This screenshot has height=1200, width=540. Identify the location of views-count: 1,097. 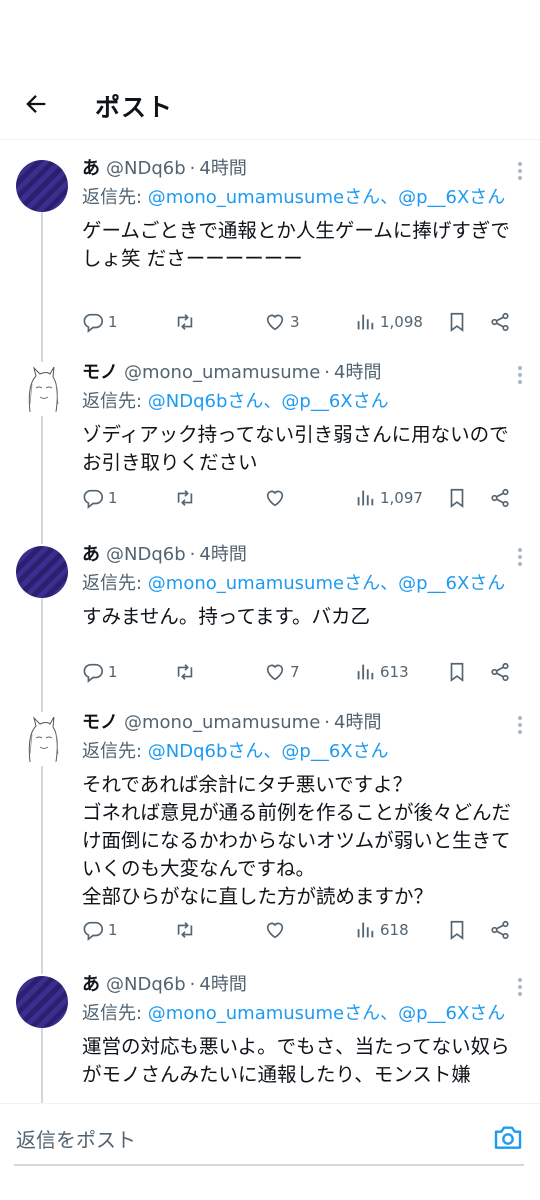
(401, 498).